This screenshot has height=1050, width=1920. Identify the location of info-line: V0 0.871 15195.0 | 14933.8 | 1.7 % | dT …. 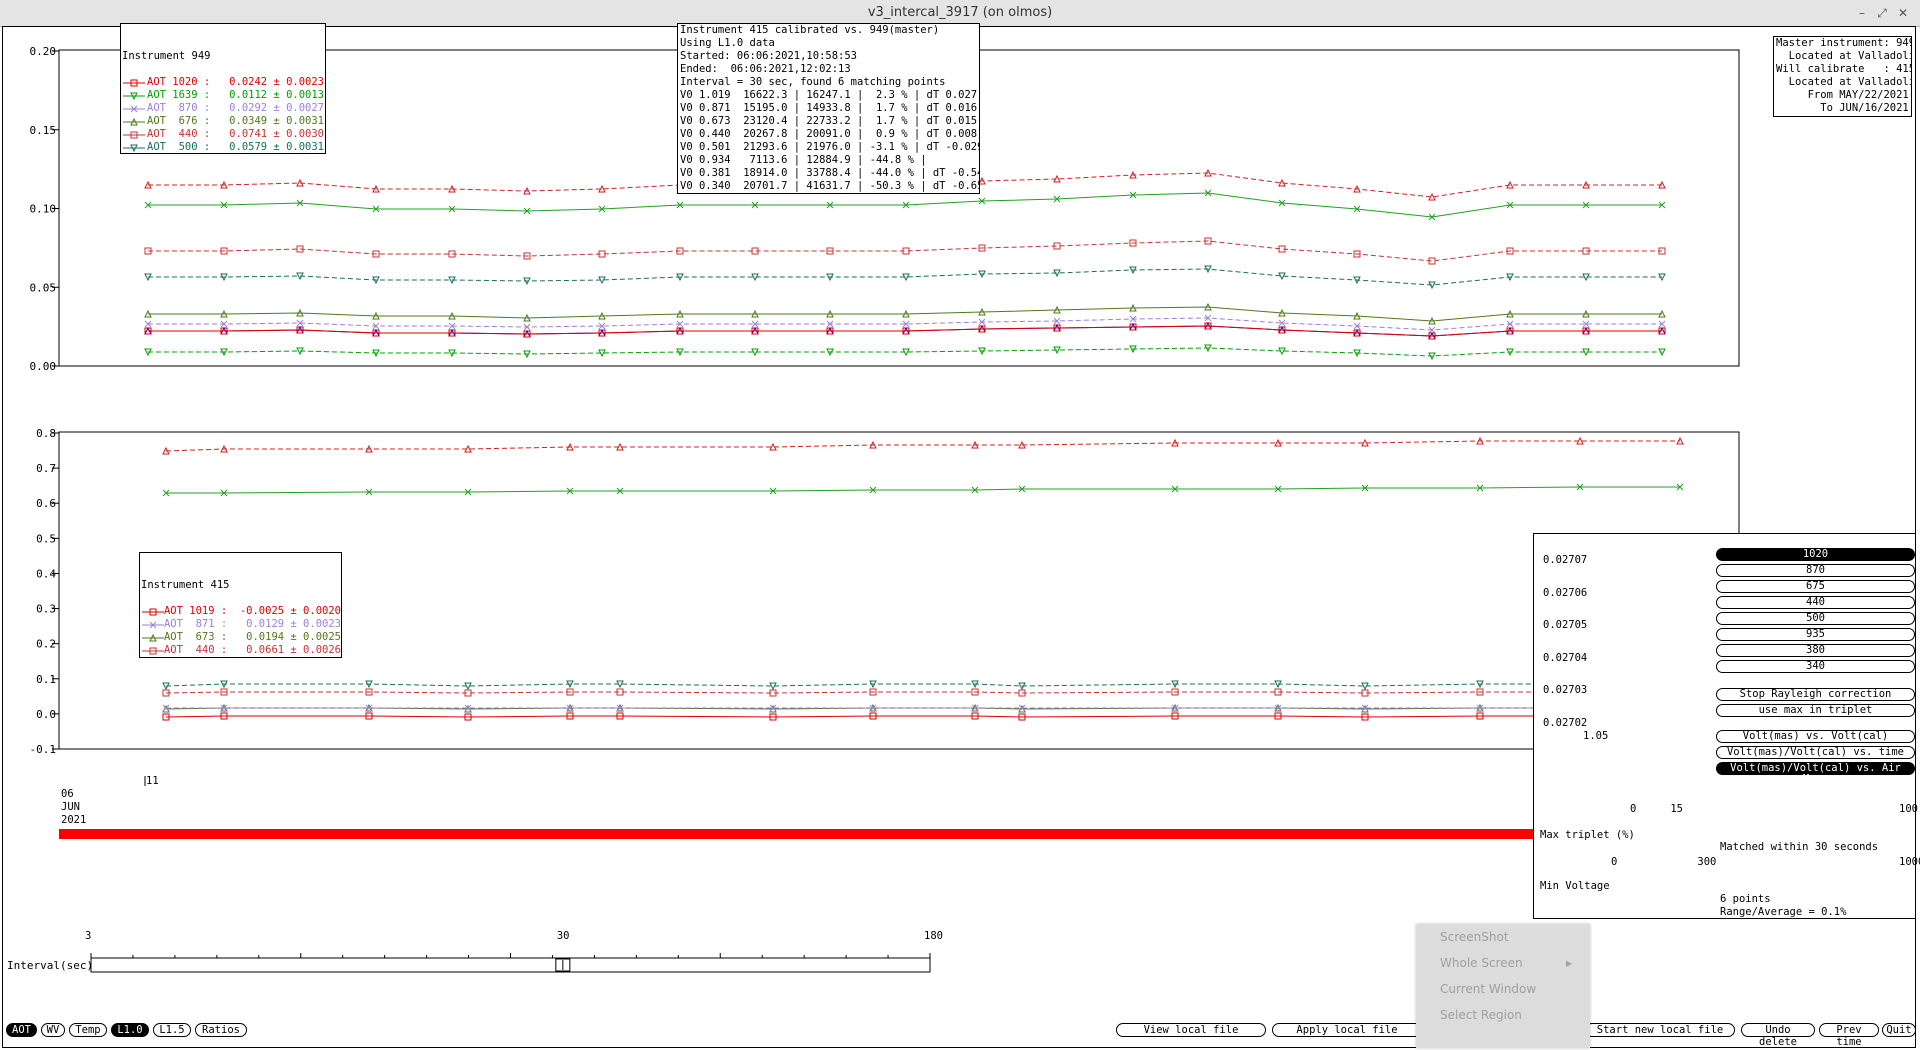
(829, 108).